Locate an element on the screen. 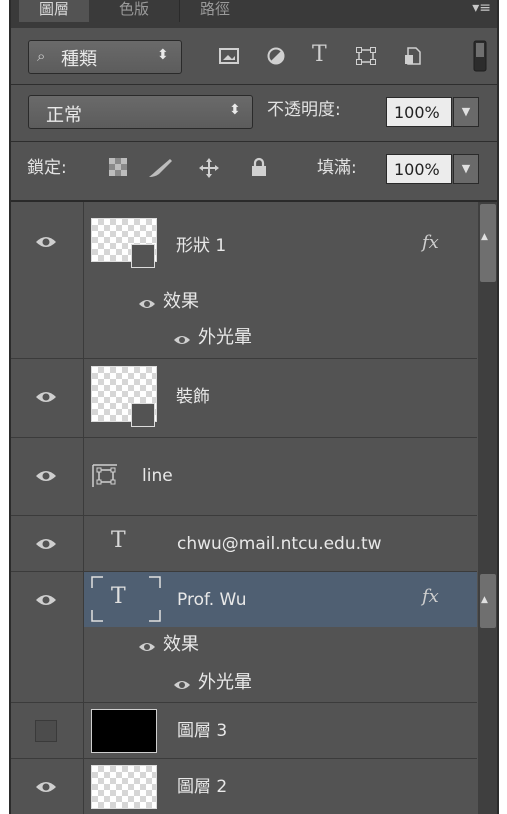 Image resolution: width=507 pixels, height=814 pixels. fill-label: 填滿: is located at coordinates (337, 168).